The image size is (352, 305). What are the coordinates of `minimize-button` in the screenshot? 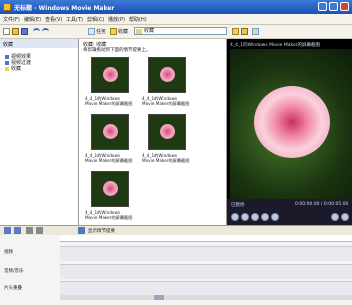 It's located at (322, 6).